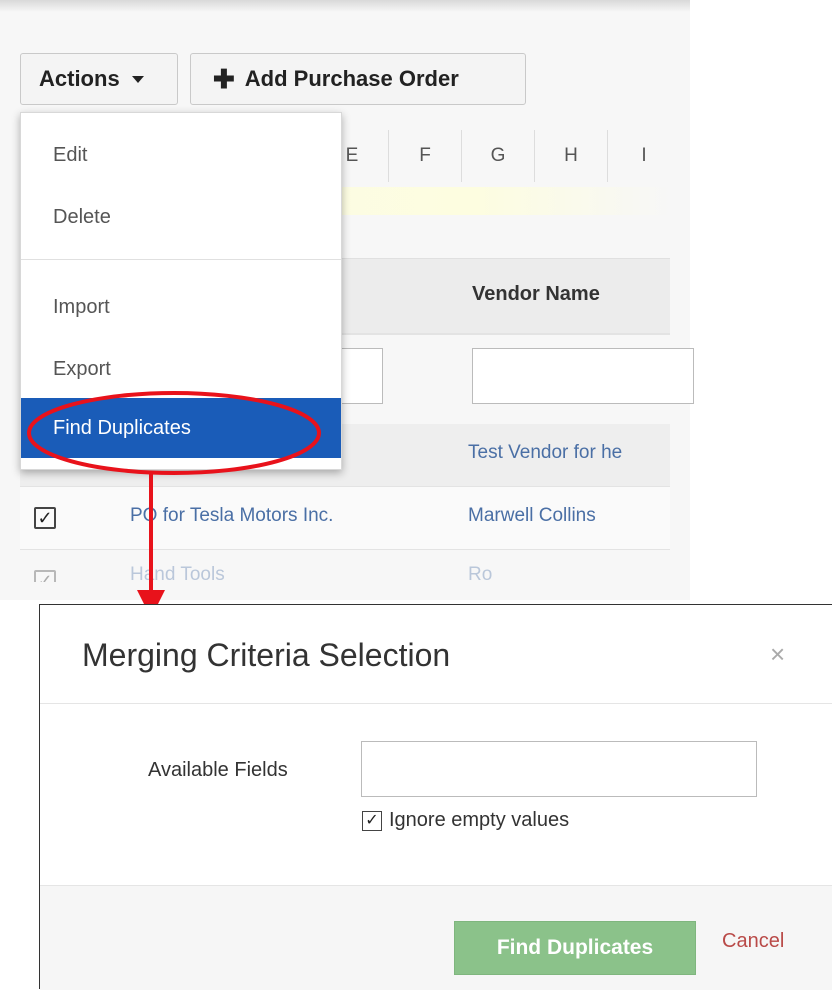 The height and width of the screenshot is (990, 832). What do you see at coordinates (218, 770) in the screenshot?
I see `available-fields-label: Available Fields` at bounding box center [218, 770].